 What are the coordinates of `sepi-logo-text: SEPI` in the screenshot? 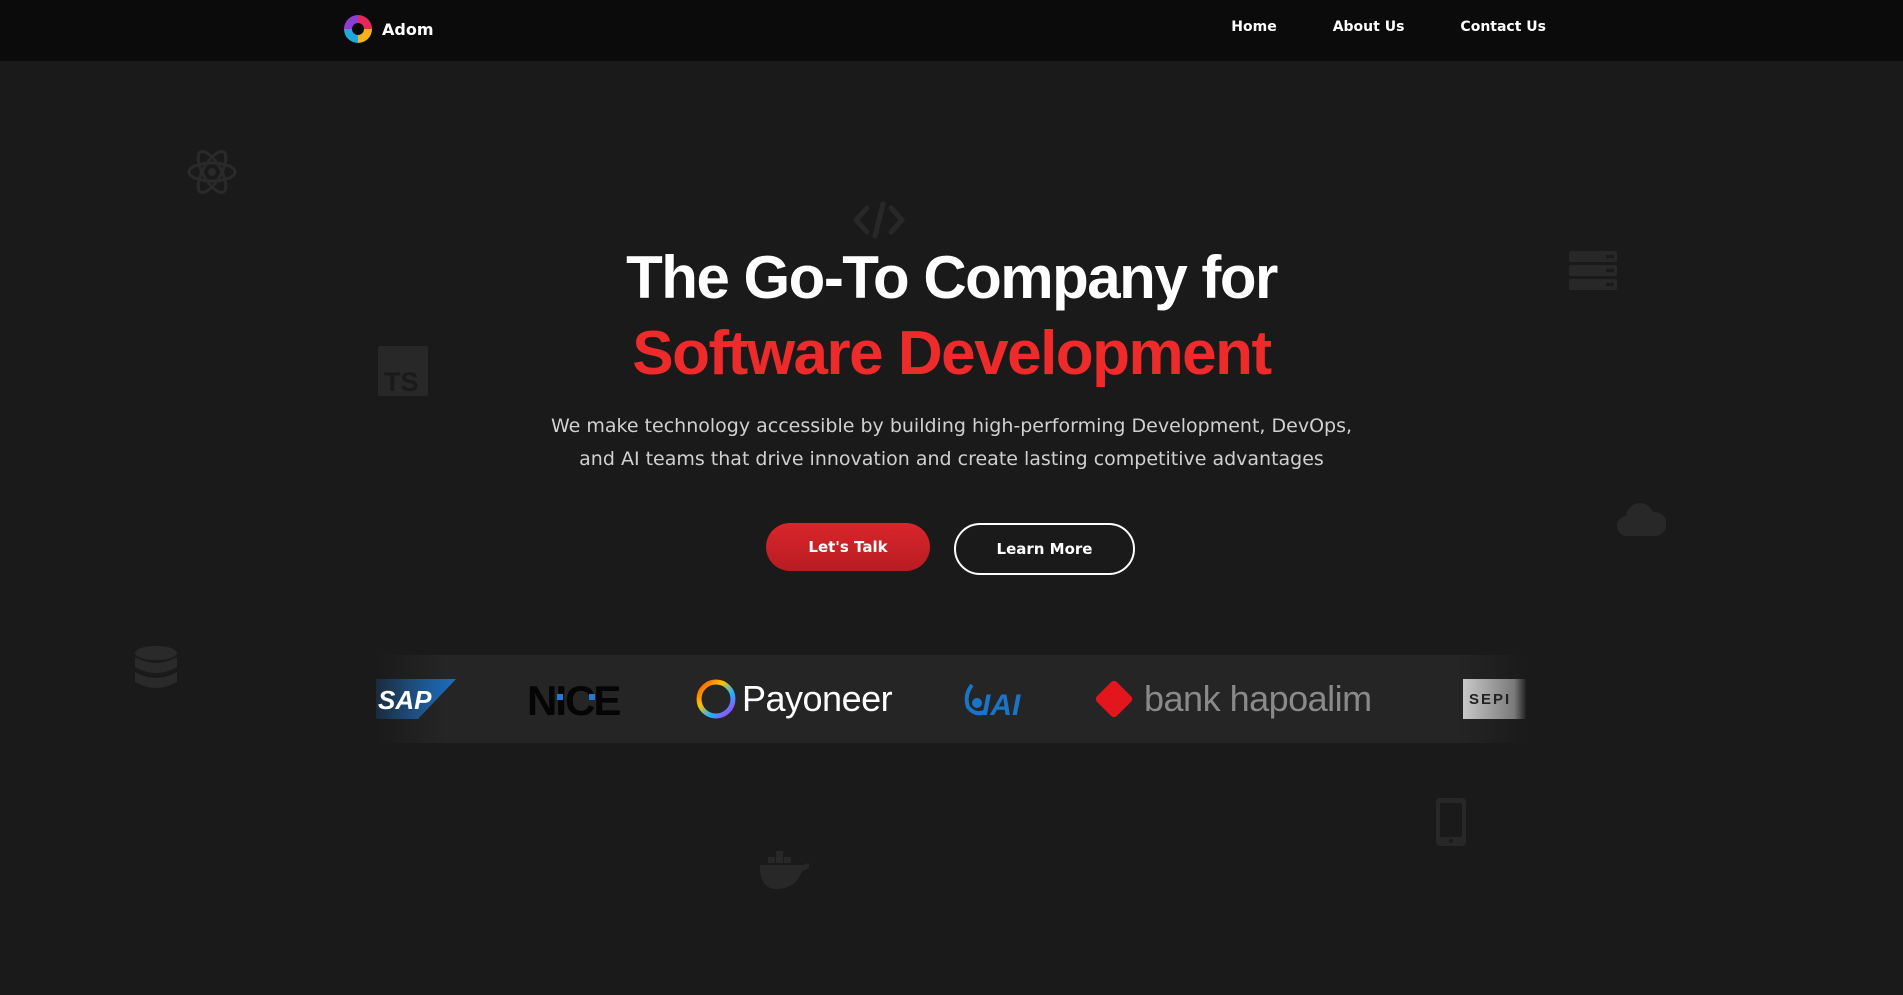 It's located at (1490, 699).